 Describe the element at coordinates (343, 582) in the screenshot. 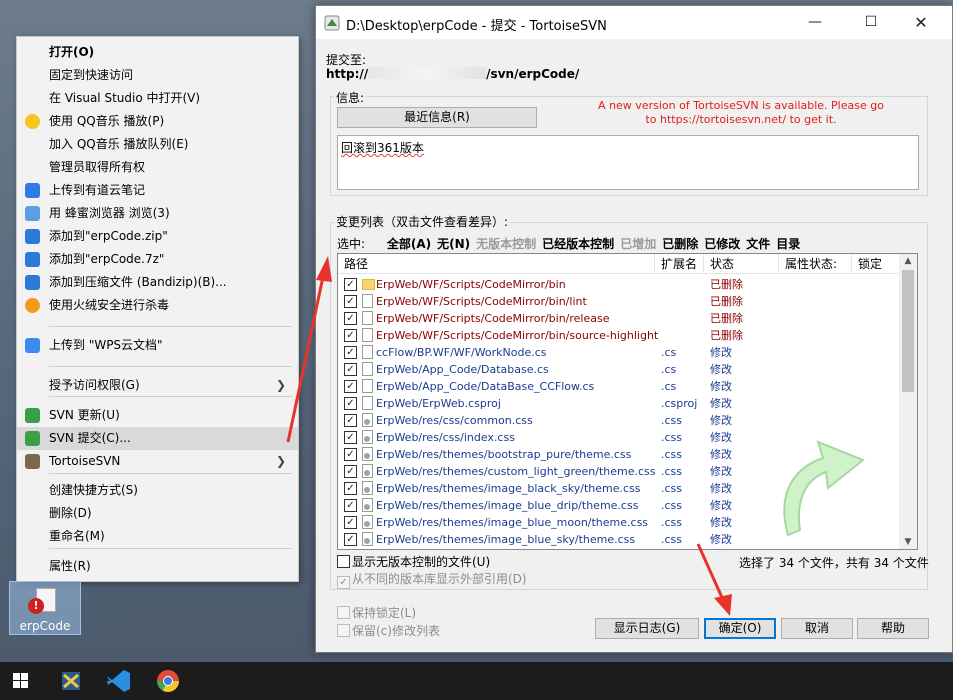

I see `checkbox-box: ✓` at that location.